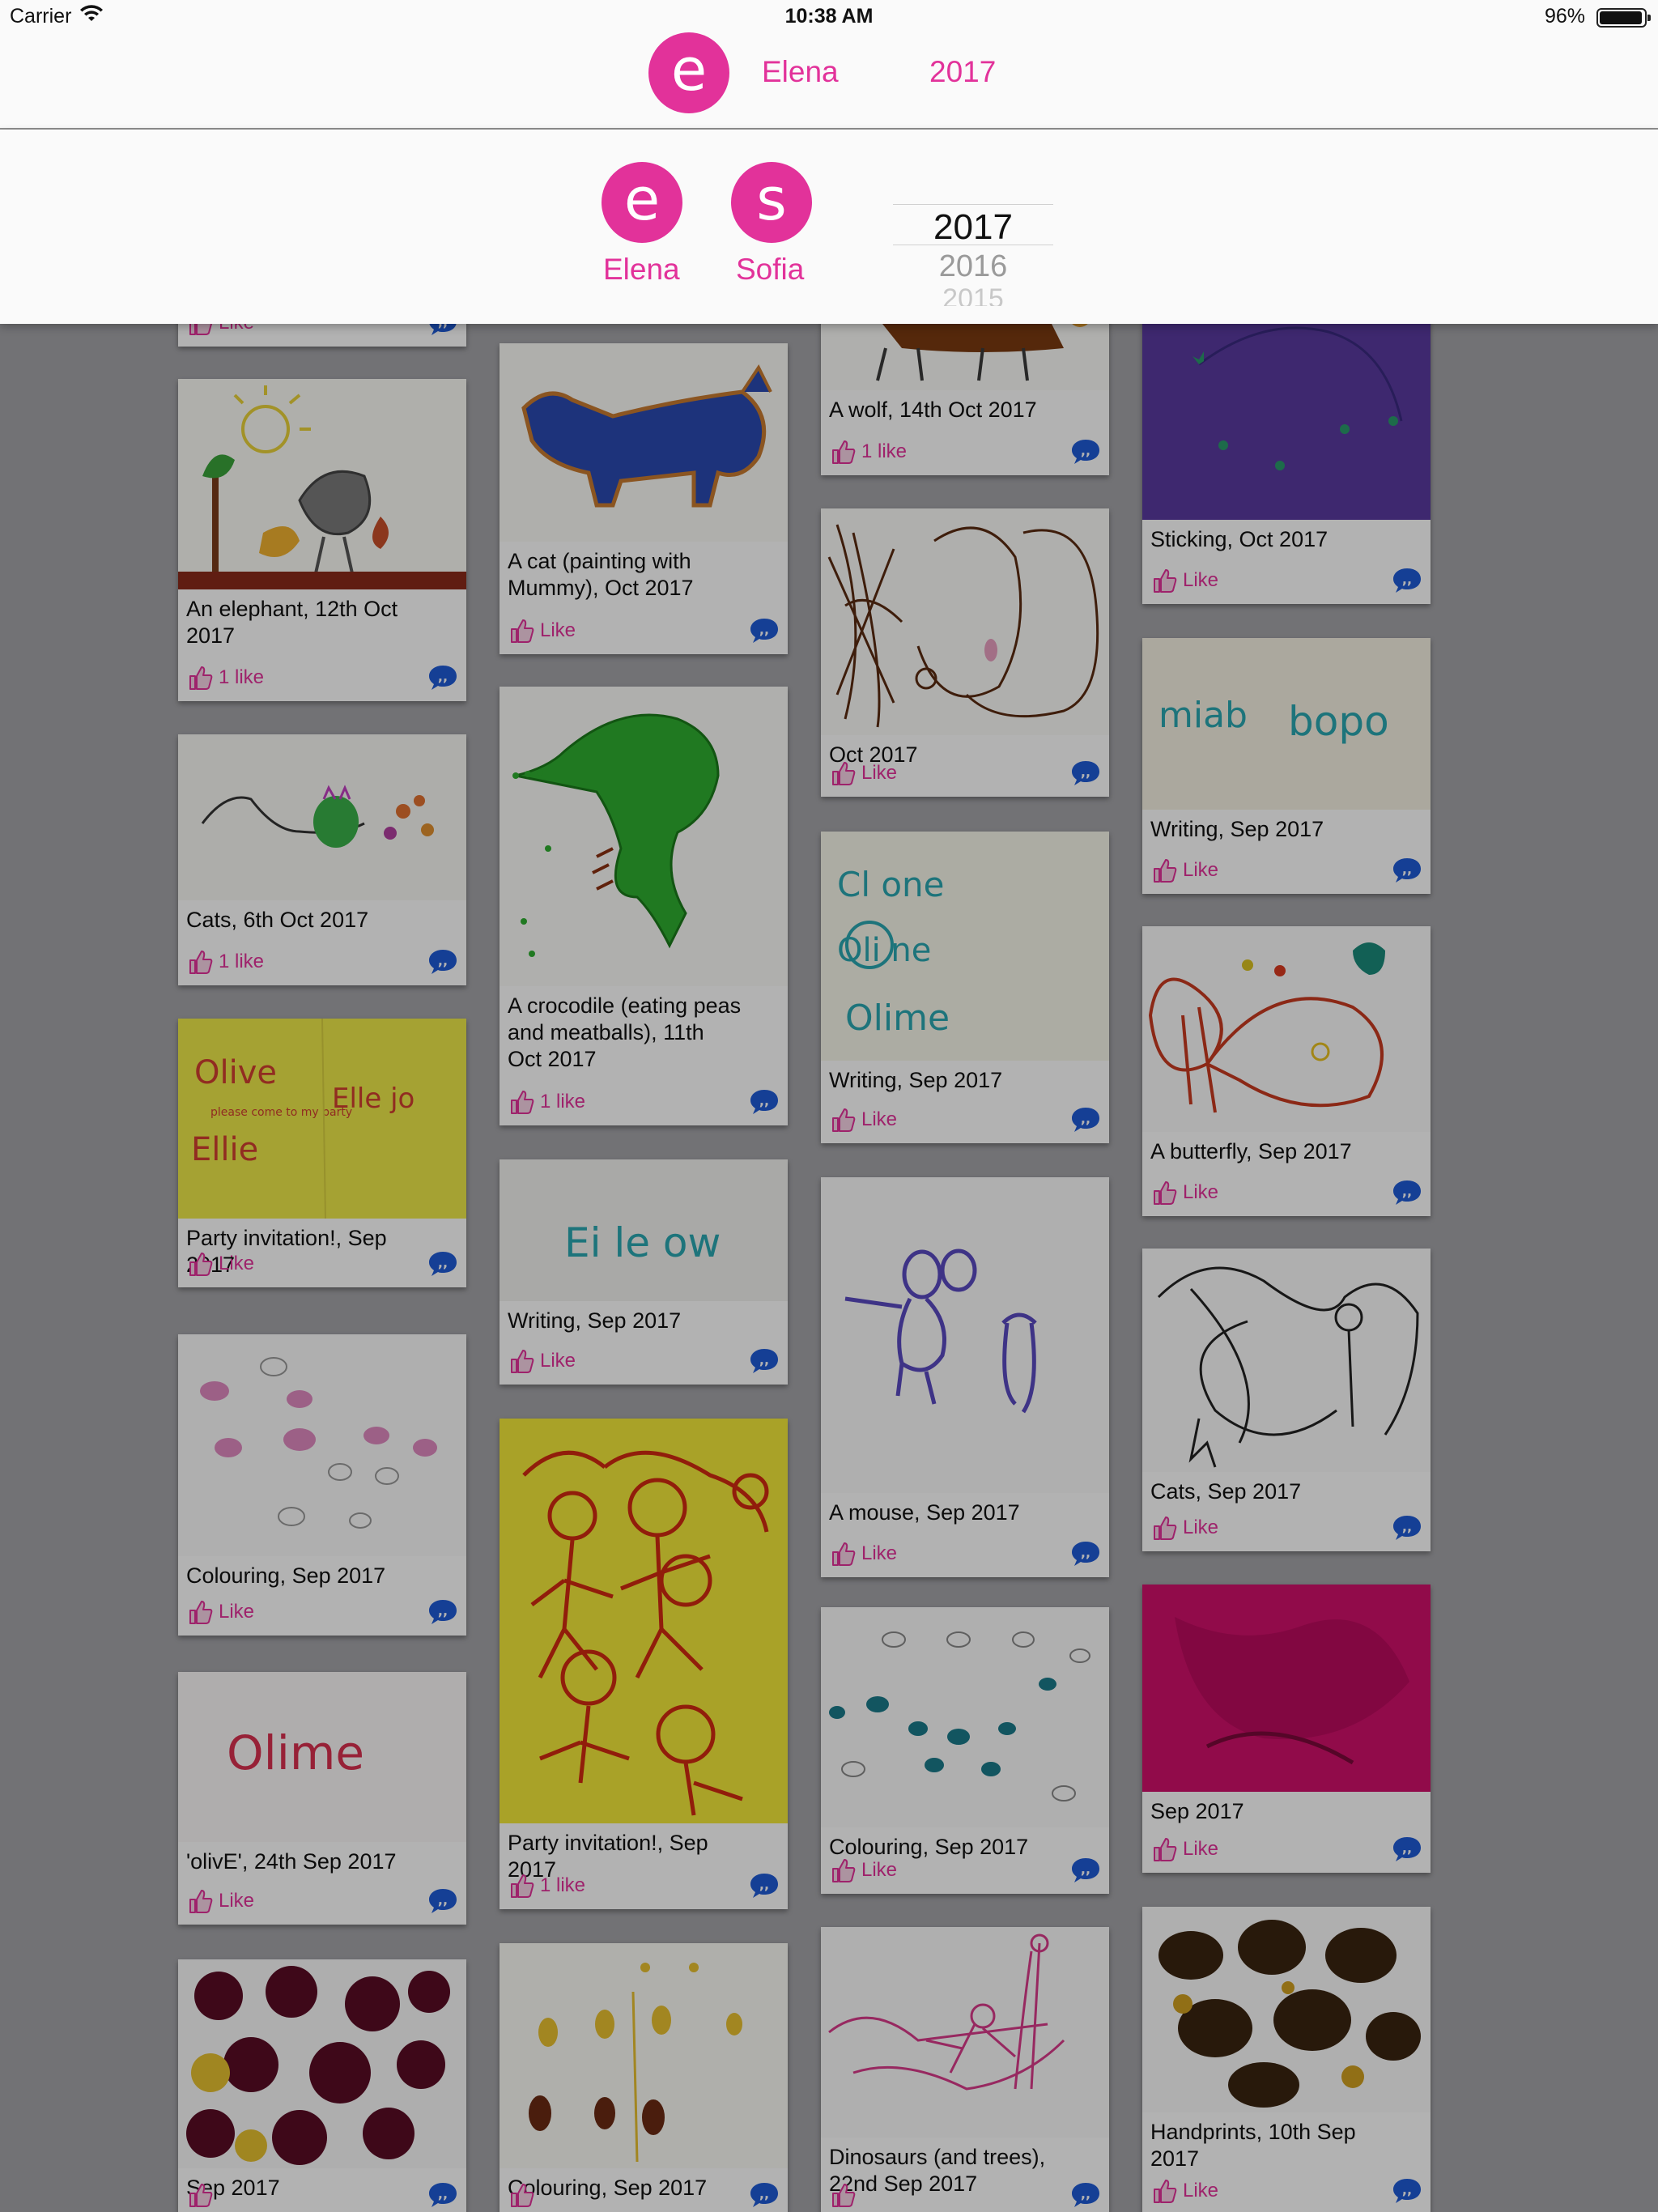  Describe the element at coordinates (688, 73) in the screenshot. I see `selected-child-avatar: e` at that location.